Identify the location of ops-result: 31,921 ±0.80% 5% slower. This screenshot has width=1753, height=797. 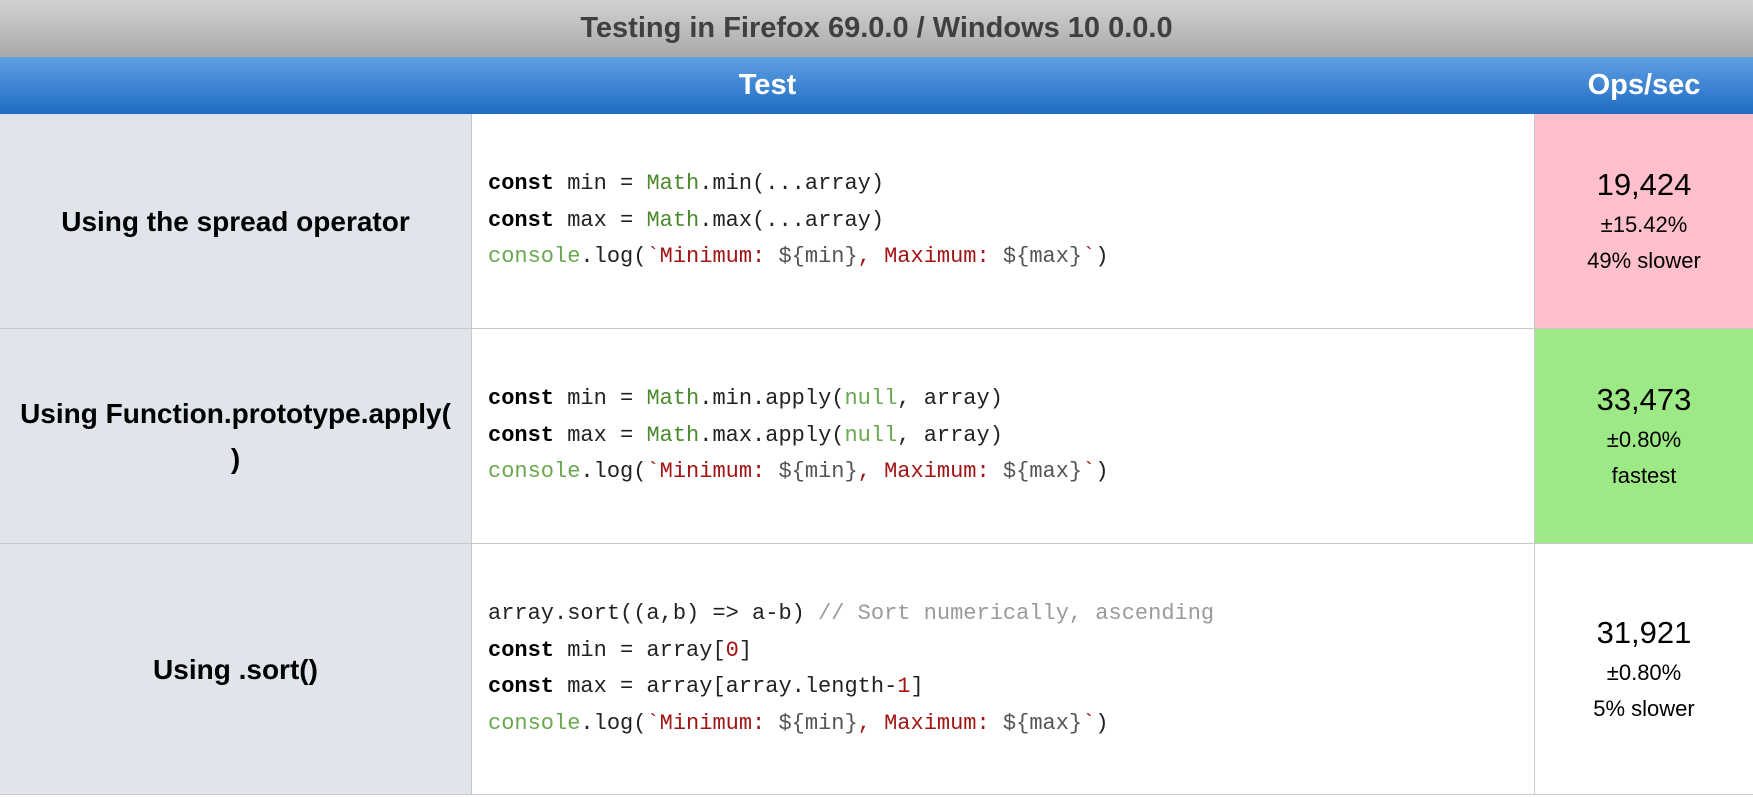
(1644, 669).